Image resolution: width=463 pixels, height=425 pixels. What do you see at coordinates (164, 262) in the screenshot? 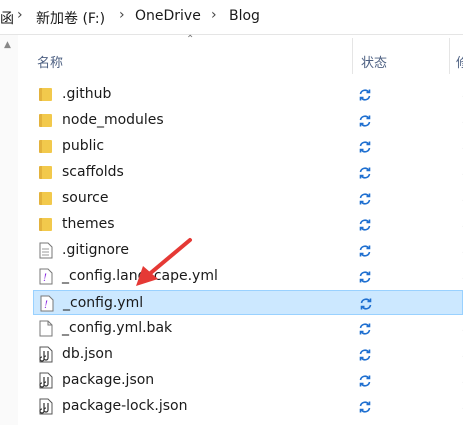
I see `annotation-arrow` at bounding box center [164, 262].